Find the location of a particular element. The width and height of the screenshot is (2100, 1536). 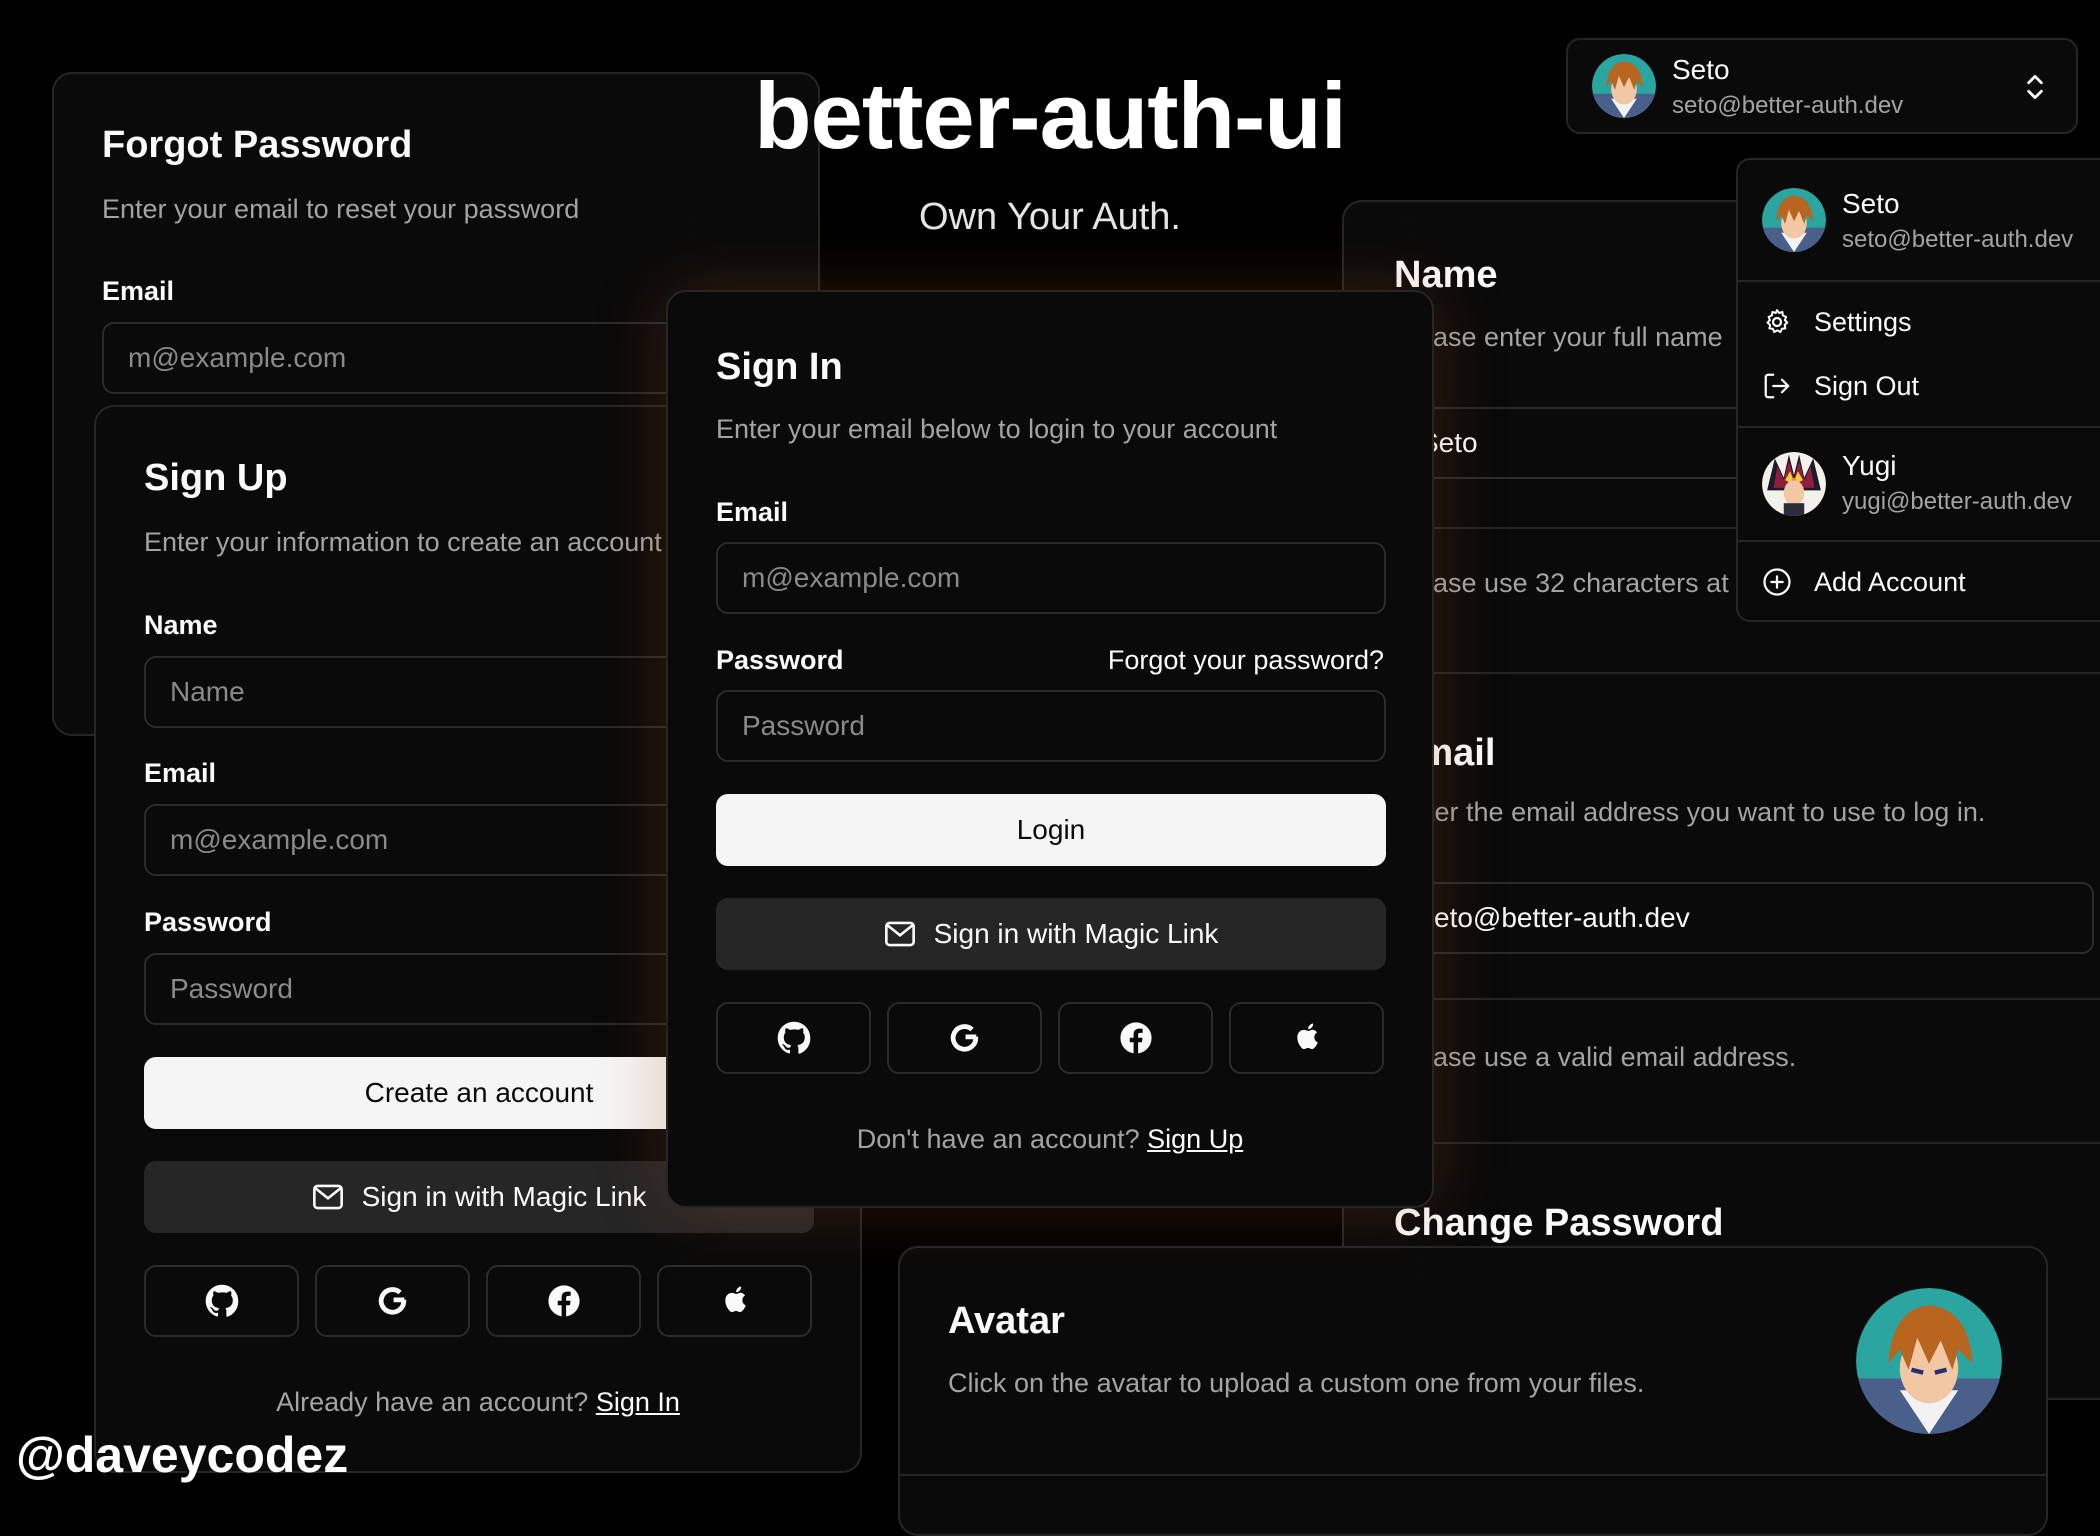

hero-subtitle: Own Your Auth. is located at coordinates (1050, 217).